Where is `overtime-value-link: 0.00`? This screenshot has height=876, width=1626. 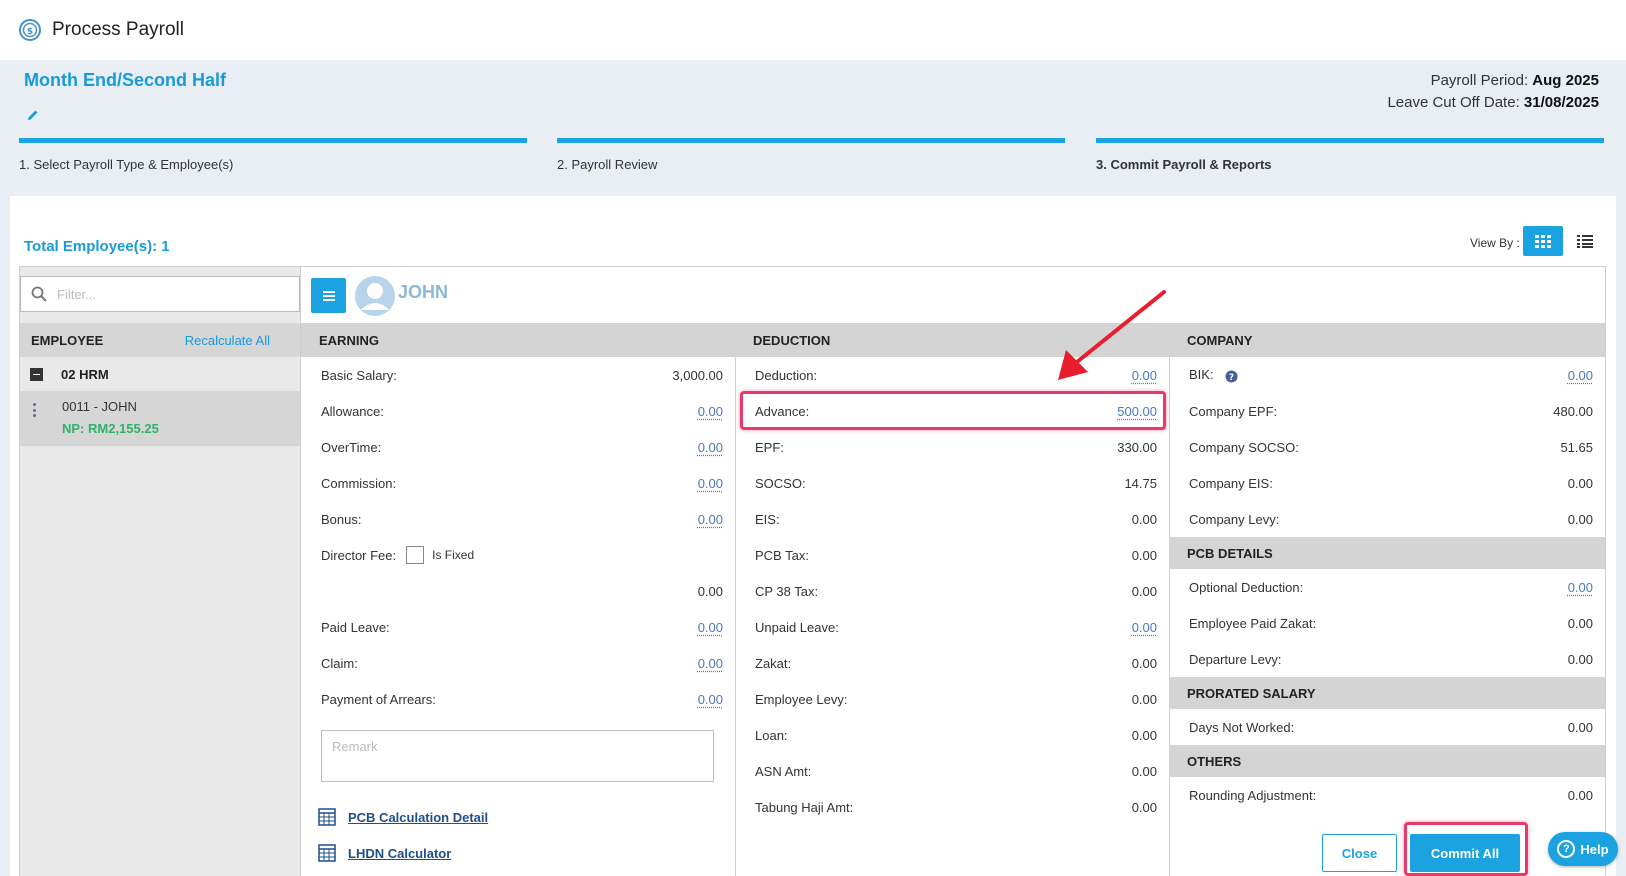
overtime-value-link: 0.00 is located at coordinates (710, 447).